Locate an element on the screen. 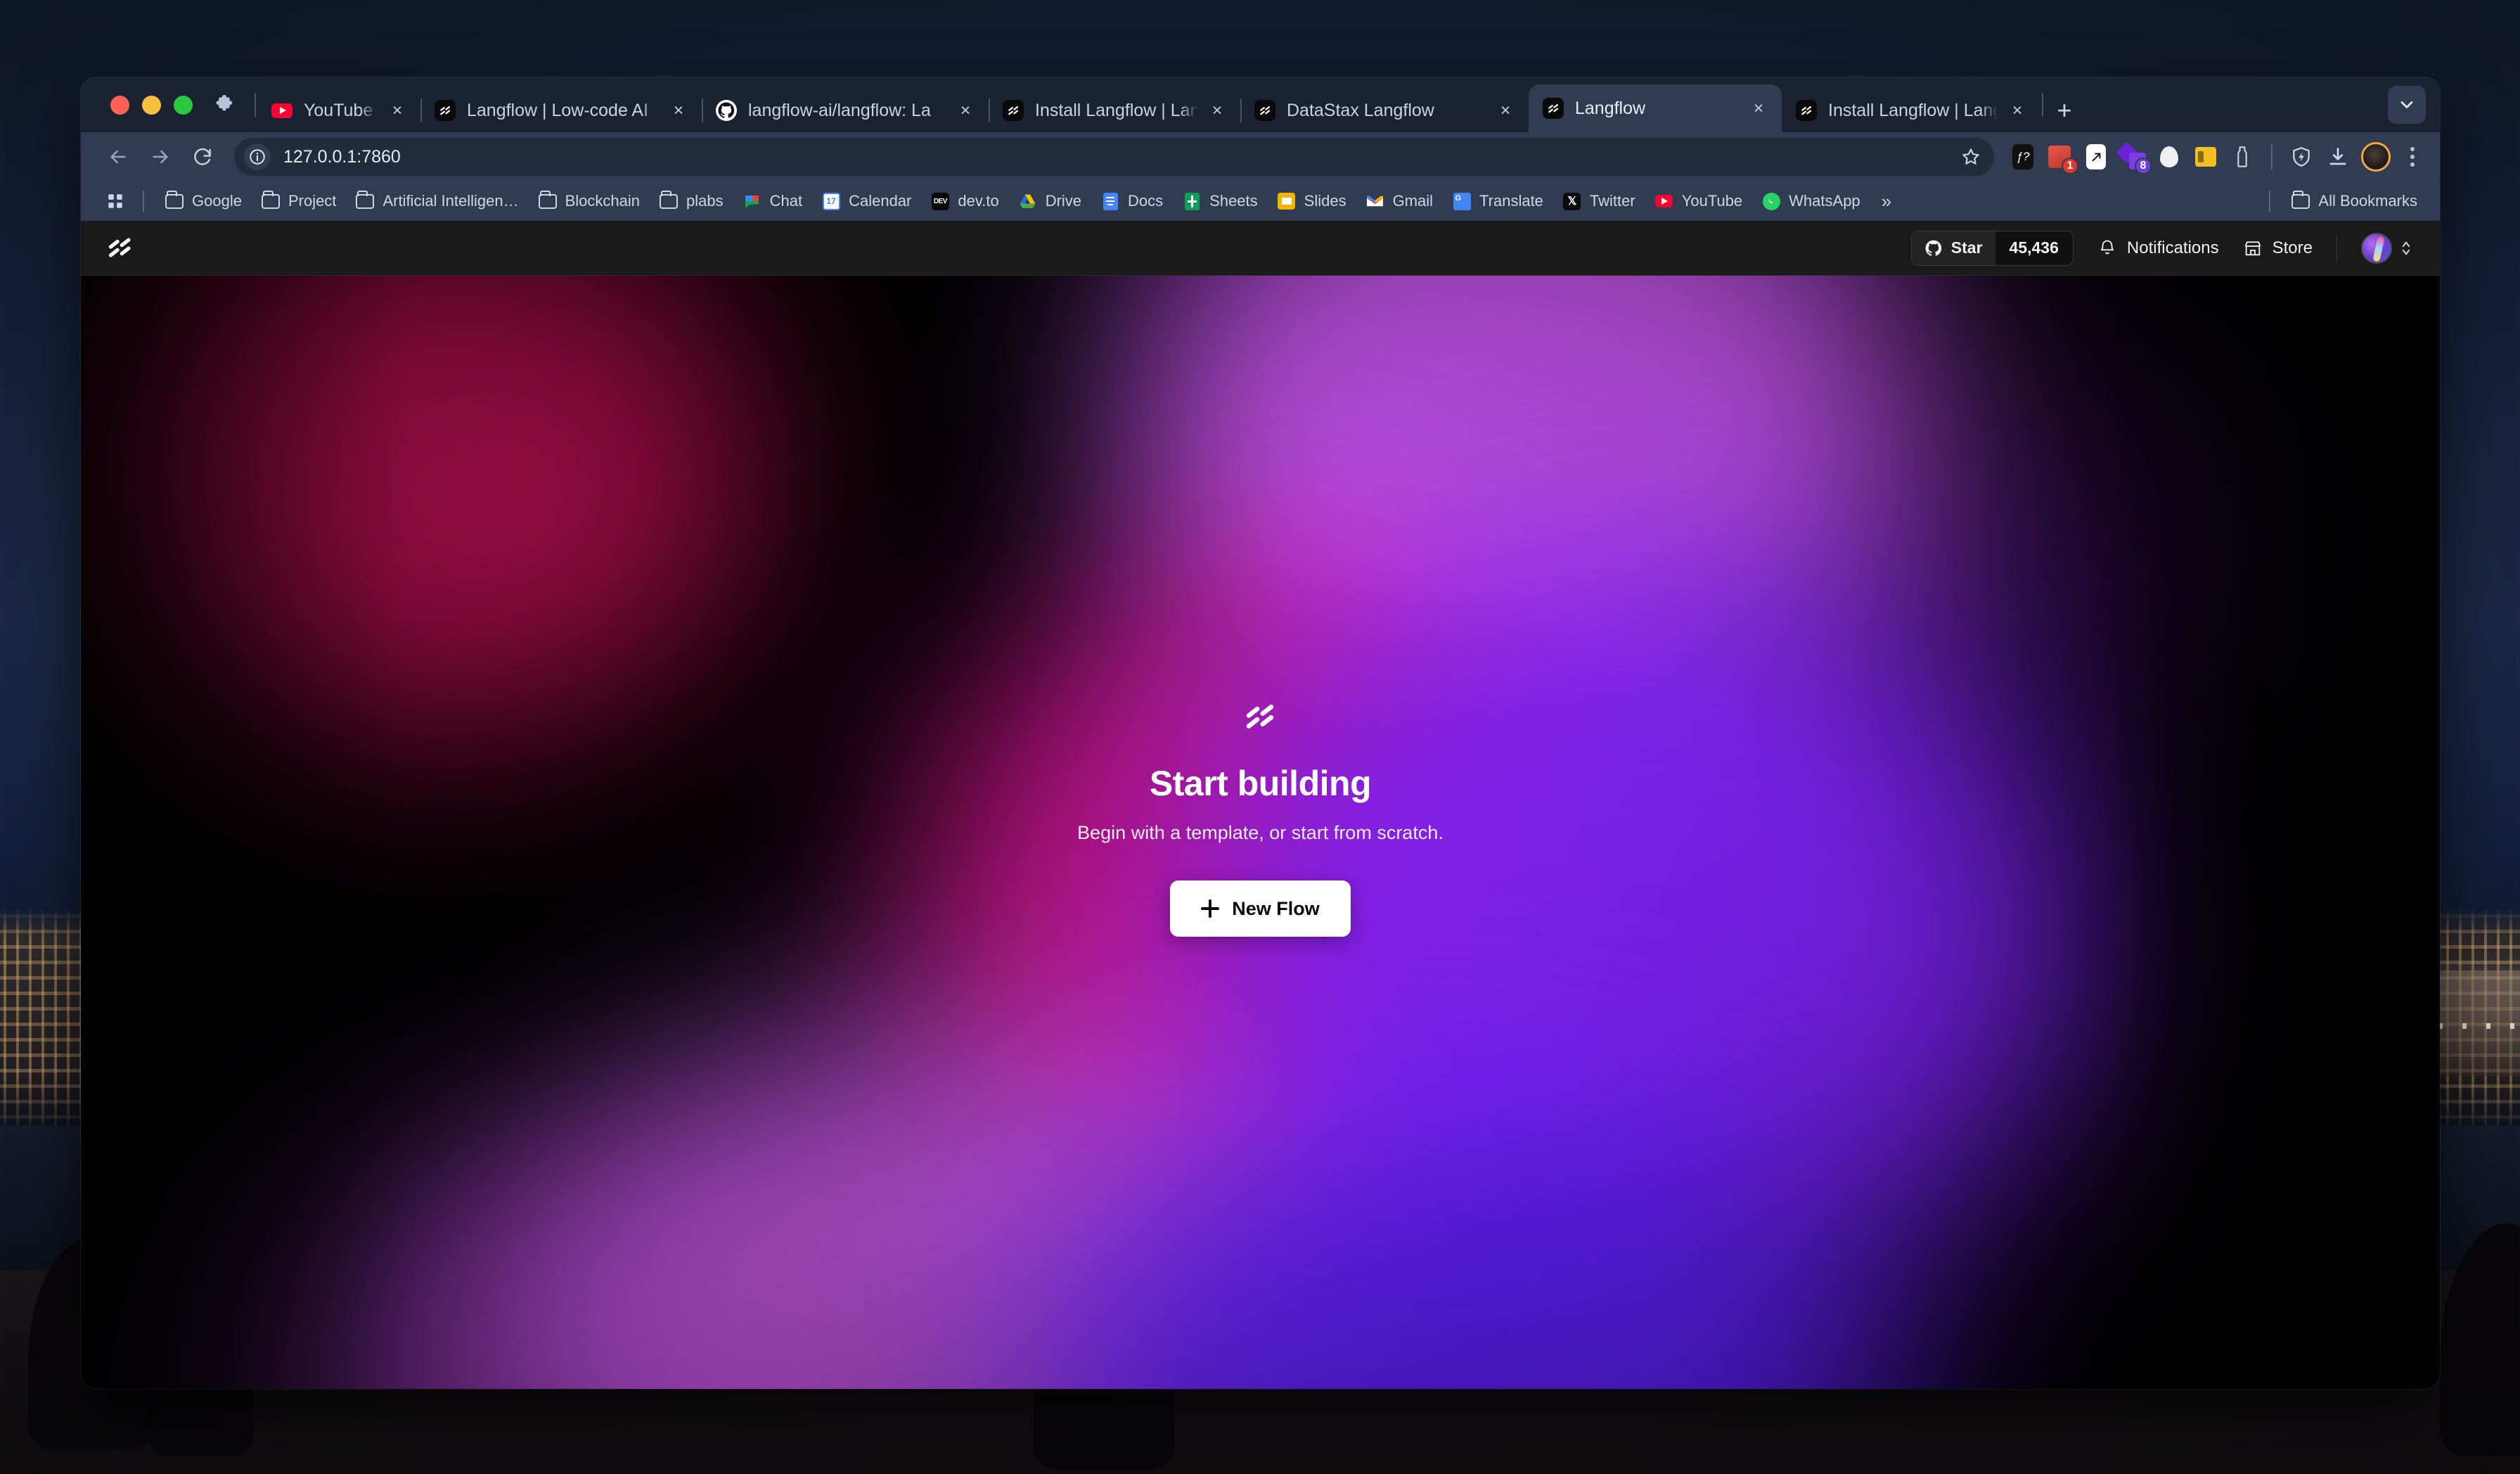 Image resolution: width=2520 pixels, height=1474 pixels. chevron-down-icon is located at coordinates (2406, 104).